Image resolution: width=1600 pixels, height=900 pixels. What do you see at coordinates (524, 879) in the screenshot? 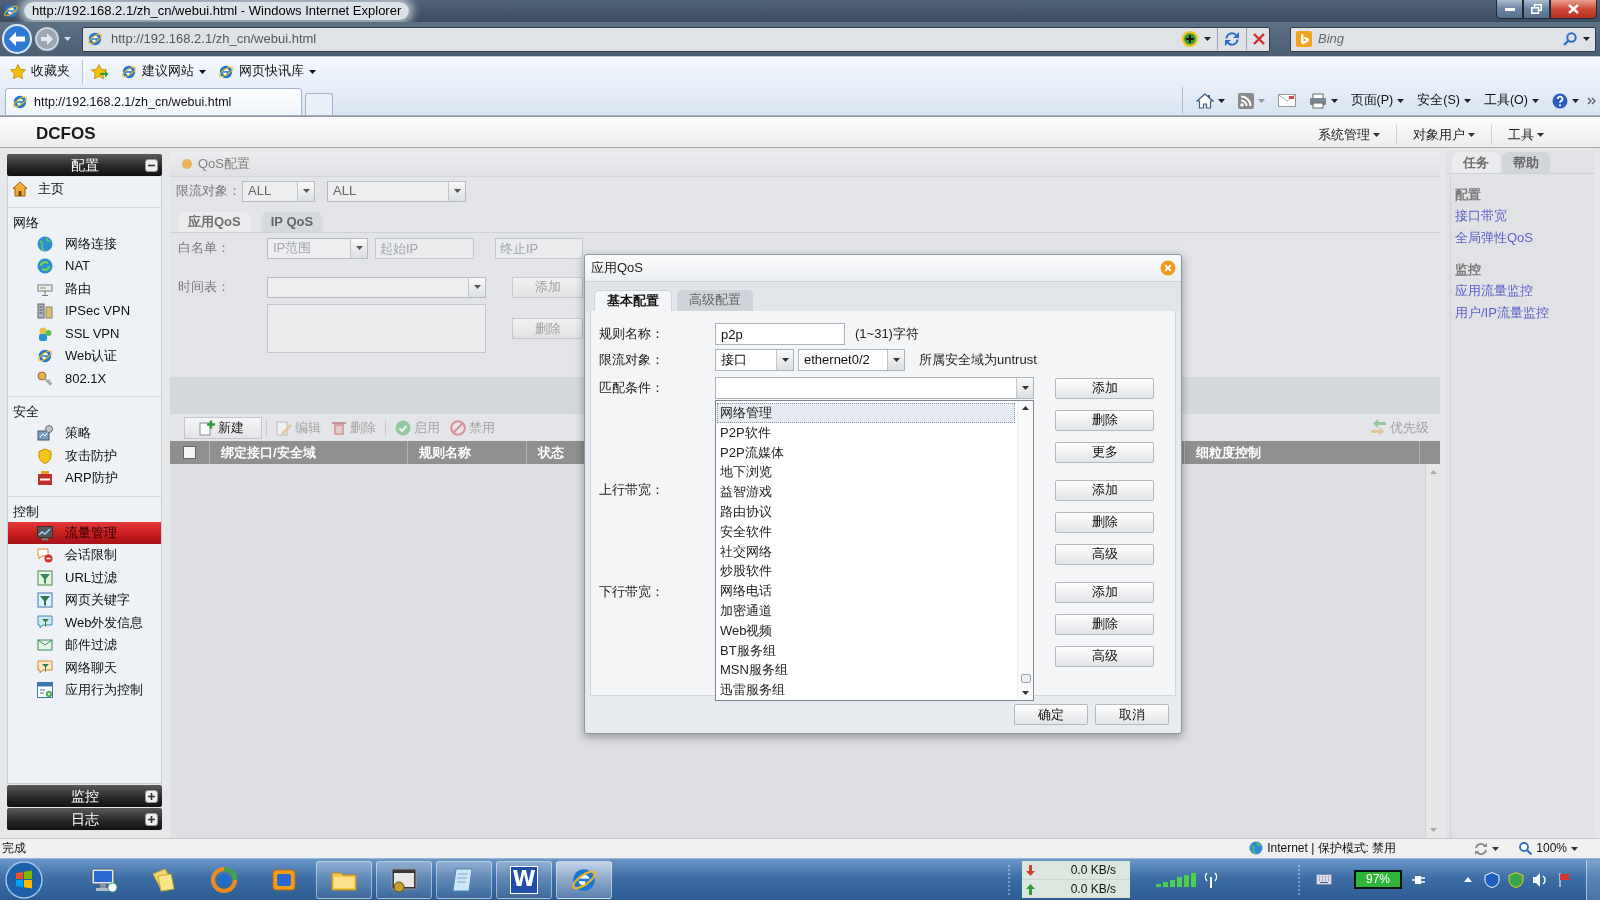
I see `taskbar-button: W` at bounding box center [524, 879].